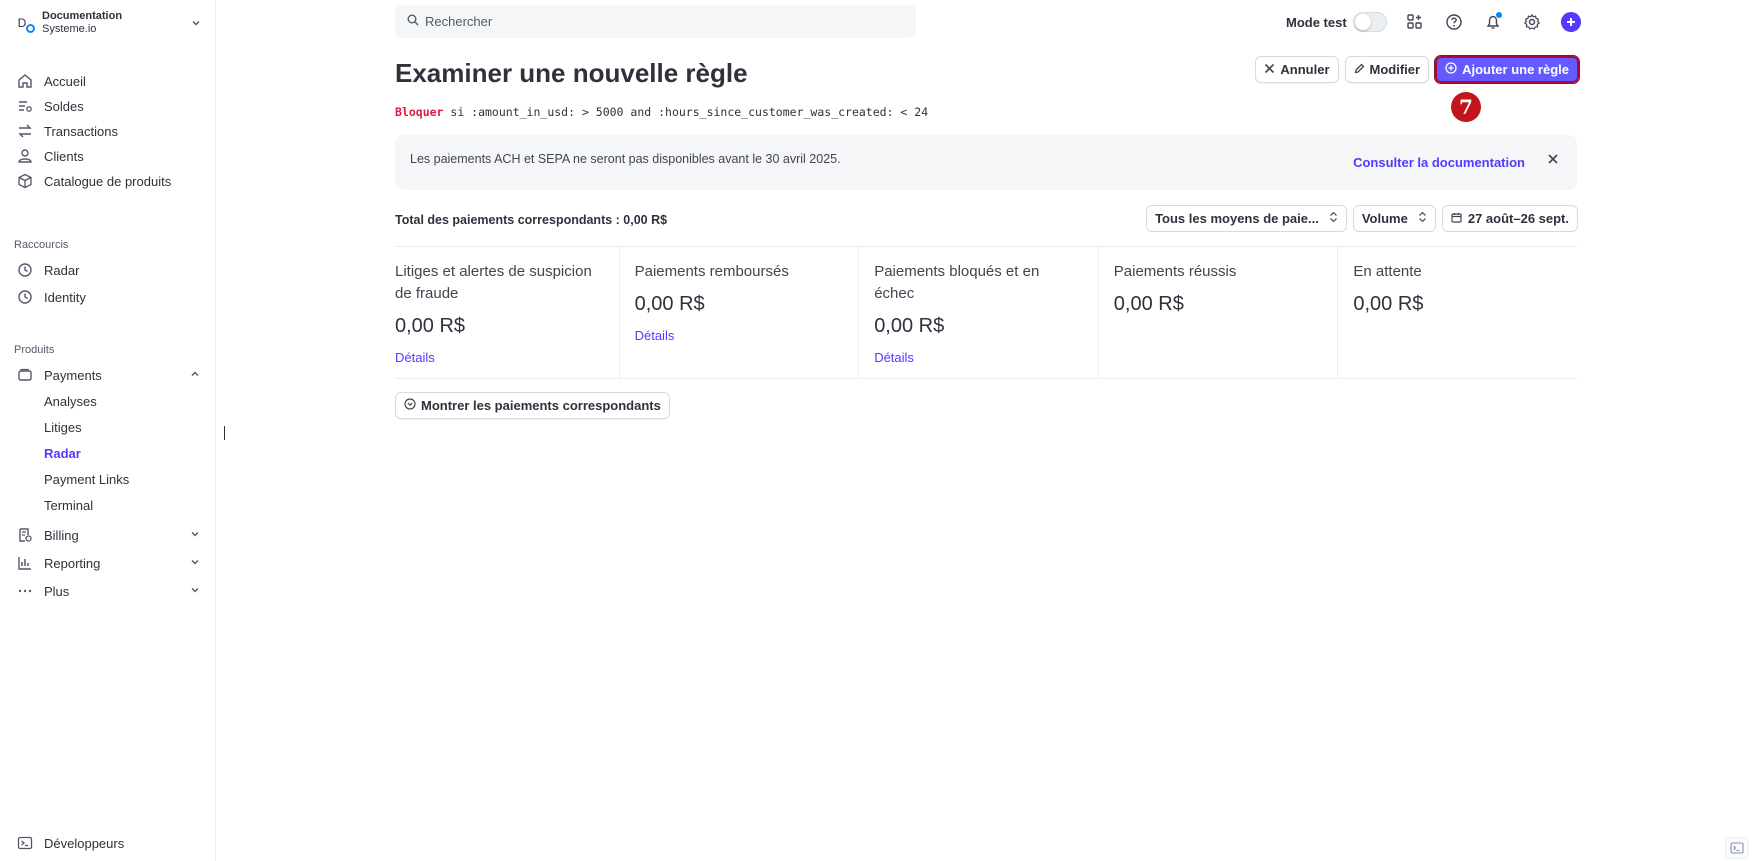 The height and width of the screenshot is (861, 1755). I want to click on sidebar-item-accueil: Accueil, so click(108, 81).